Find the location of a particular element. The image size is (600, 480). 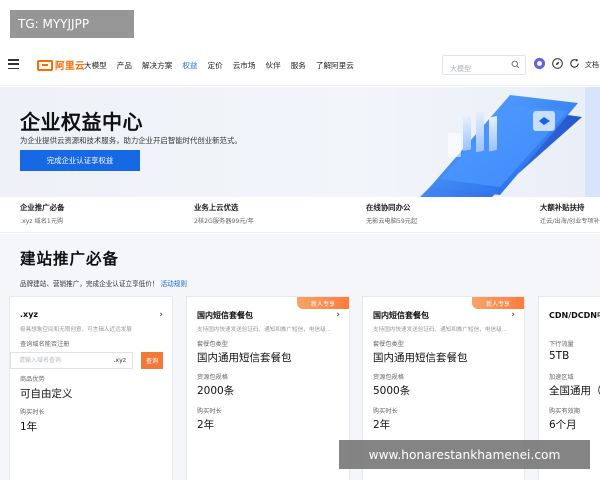

field-label: 下行流量 is located at coordinates (561, 344).